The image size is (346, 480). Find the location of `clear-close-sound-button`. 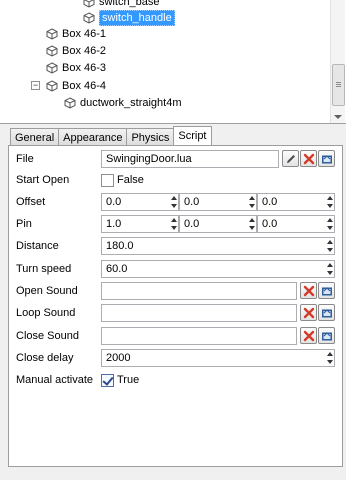

clear-close-sound-button is located at coordinates (308, 335).